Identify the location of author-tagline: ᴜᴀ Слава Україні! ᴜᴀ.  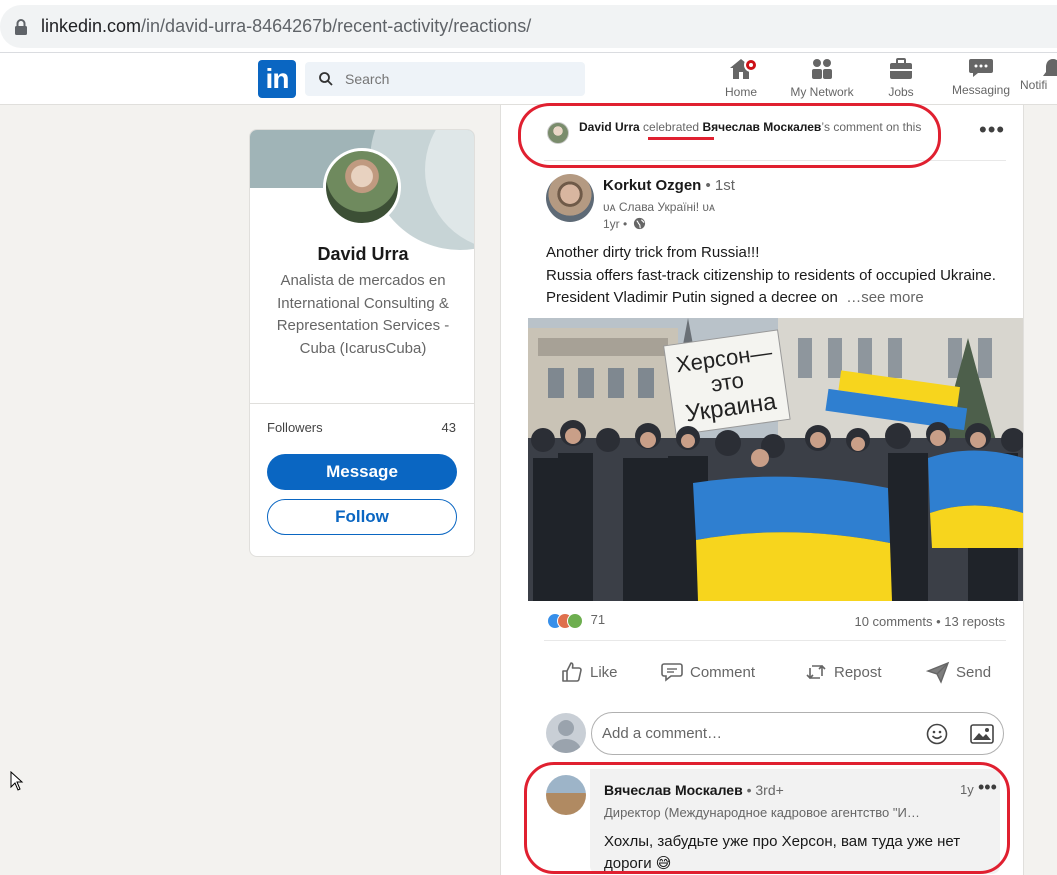
(659, 207).